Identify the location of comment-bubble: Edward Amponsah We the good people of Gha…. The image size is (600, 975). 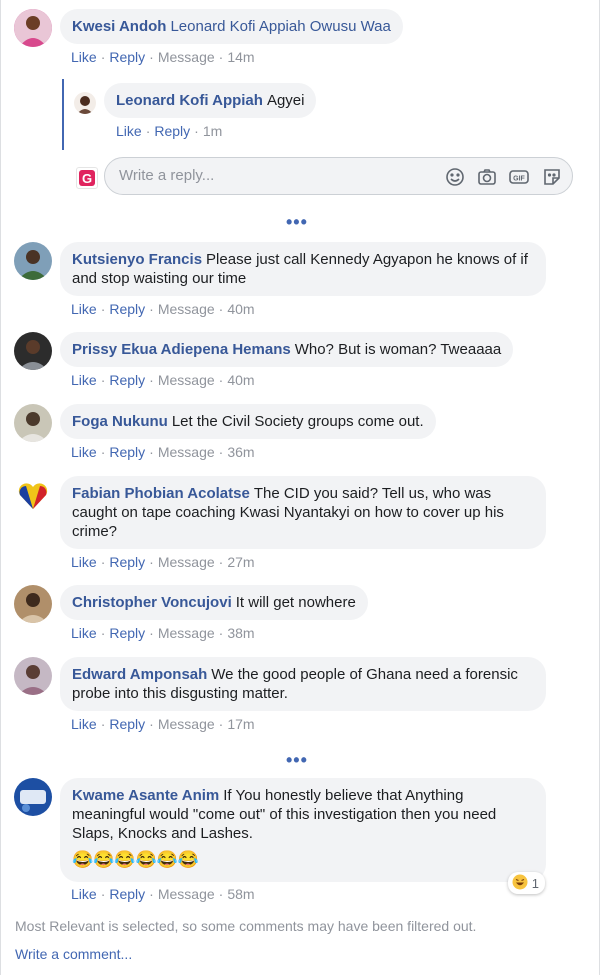
(303, 684).